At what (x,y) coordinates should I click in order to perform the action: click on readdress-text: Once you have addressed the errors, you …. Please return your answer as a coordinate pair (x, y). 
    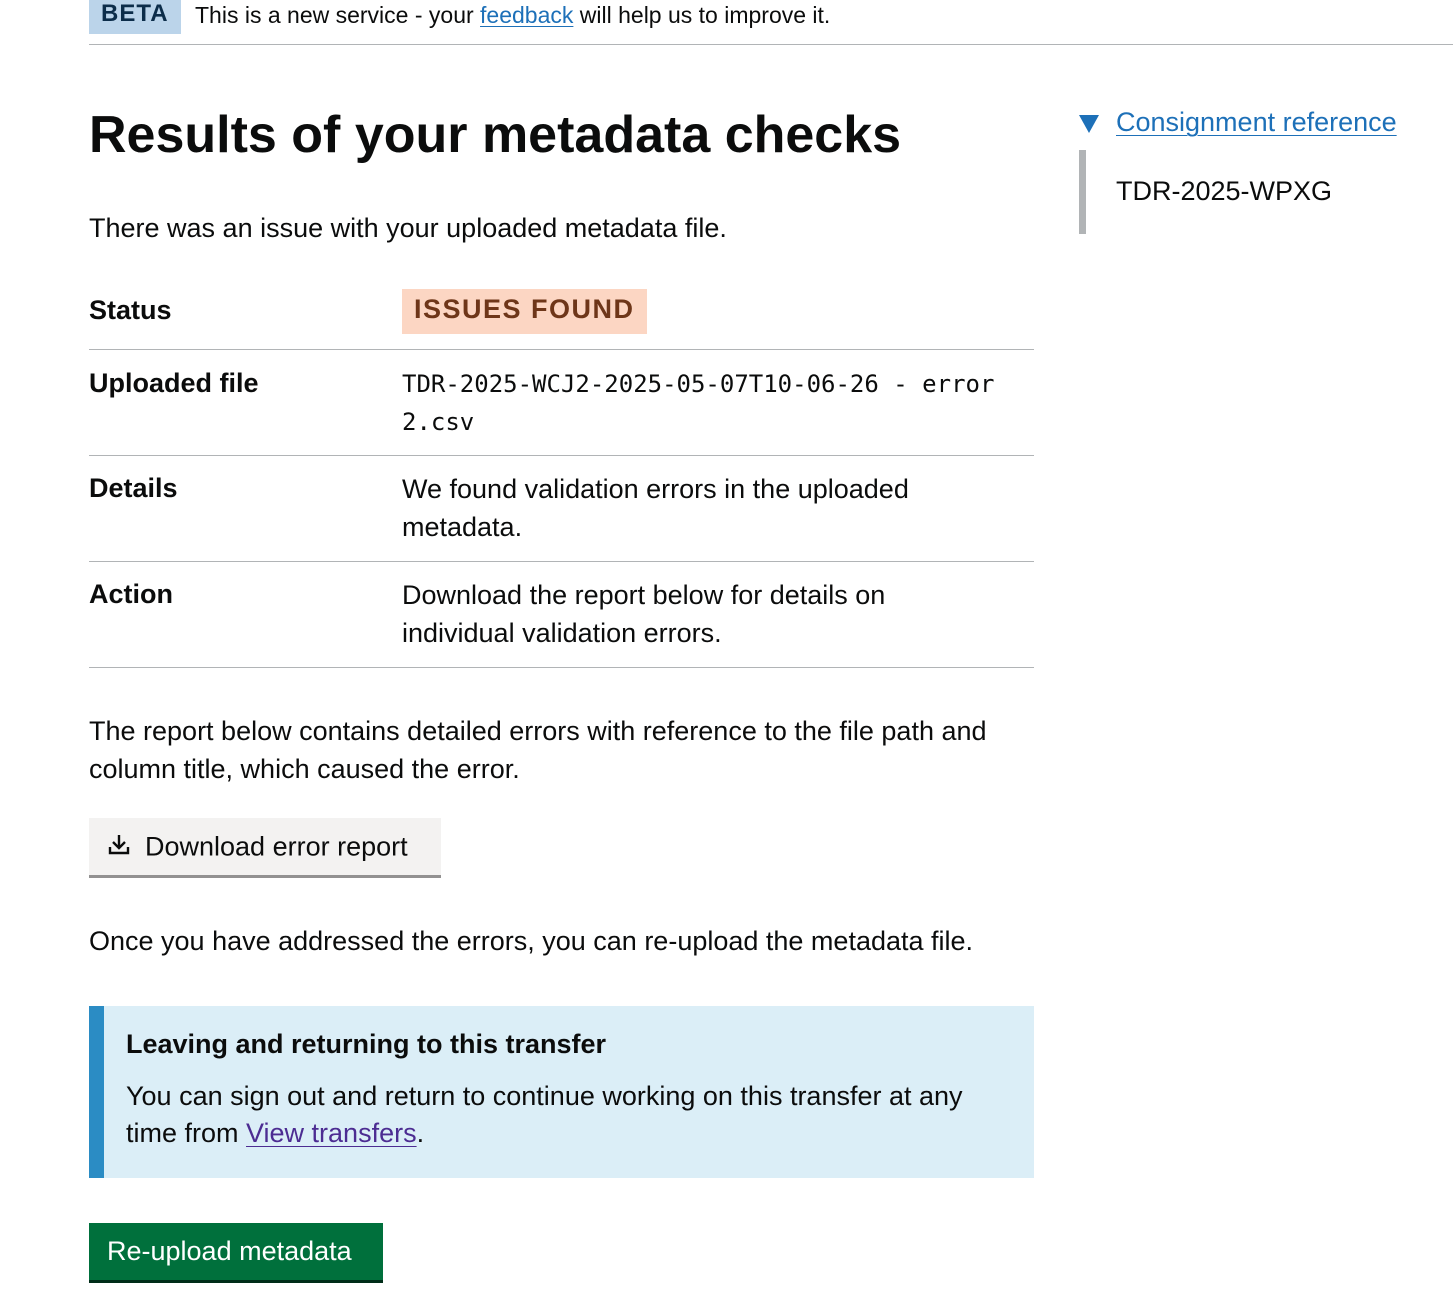
    Looking at the image, I should click on (531, 941).